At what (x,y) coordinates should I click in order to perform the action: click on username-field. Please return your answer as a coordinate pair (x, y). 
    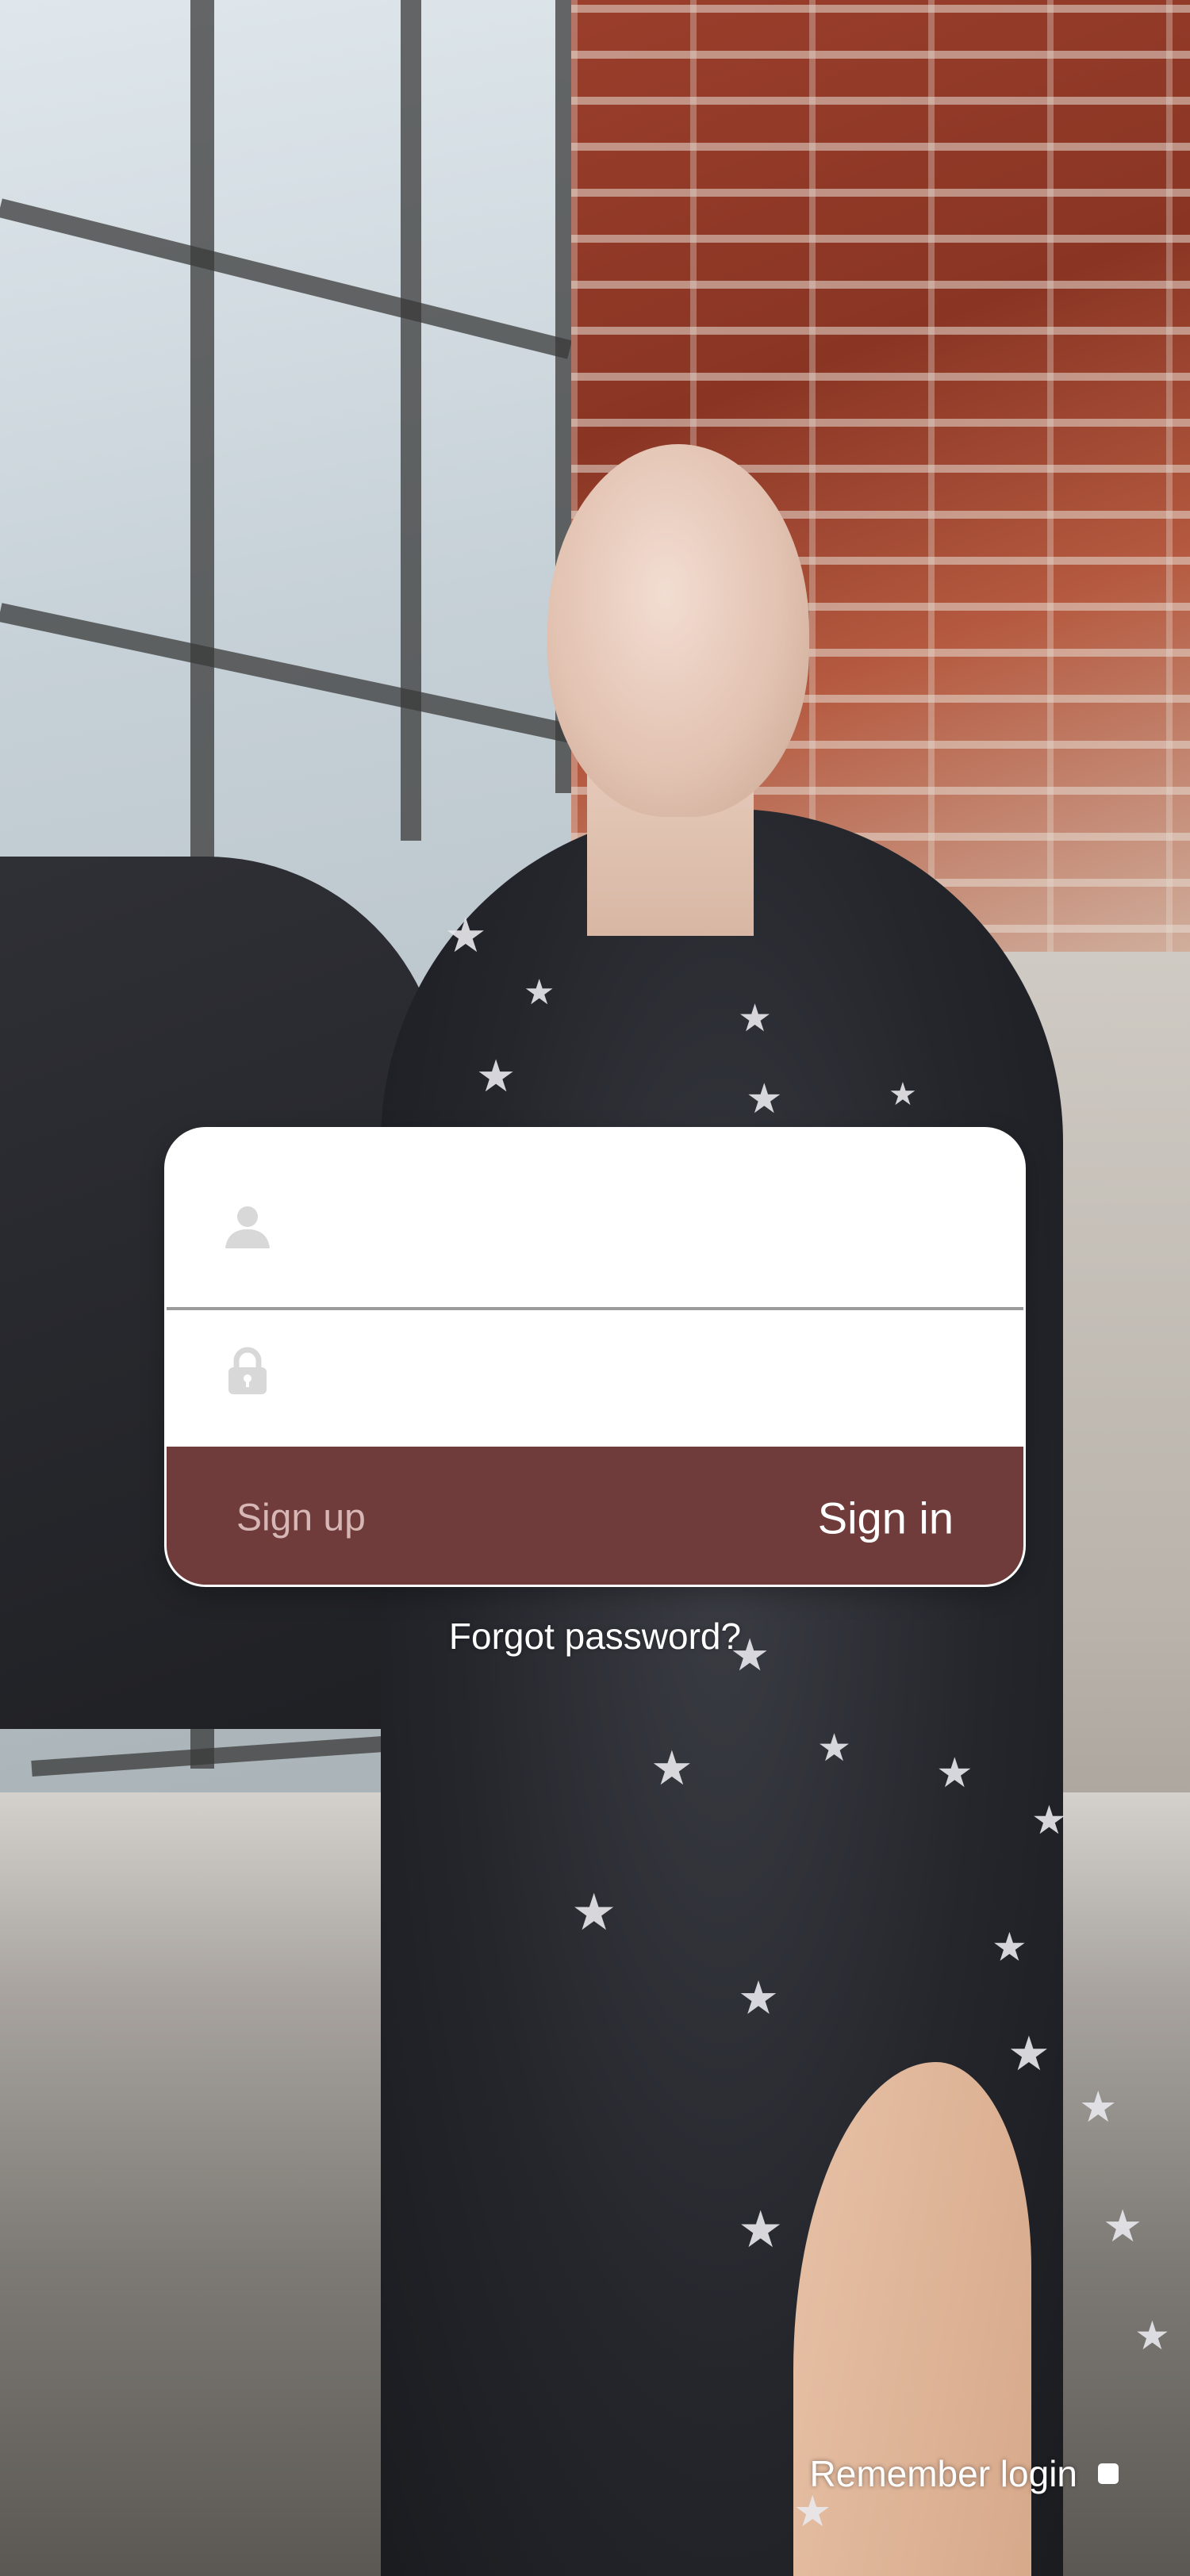
    Looking at the image, I should click on (595, 1219).